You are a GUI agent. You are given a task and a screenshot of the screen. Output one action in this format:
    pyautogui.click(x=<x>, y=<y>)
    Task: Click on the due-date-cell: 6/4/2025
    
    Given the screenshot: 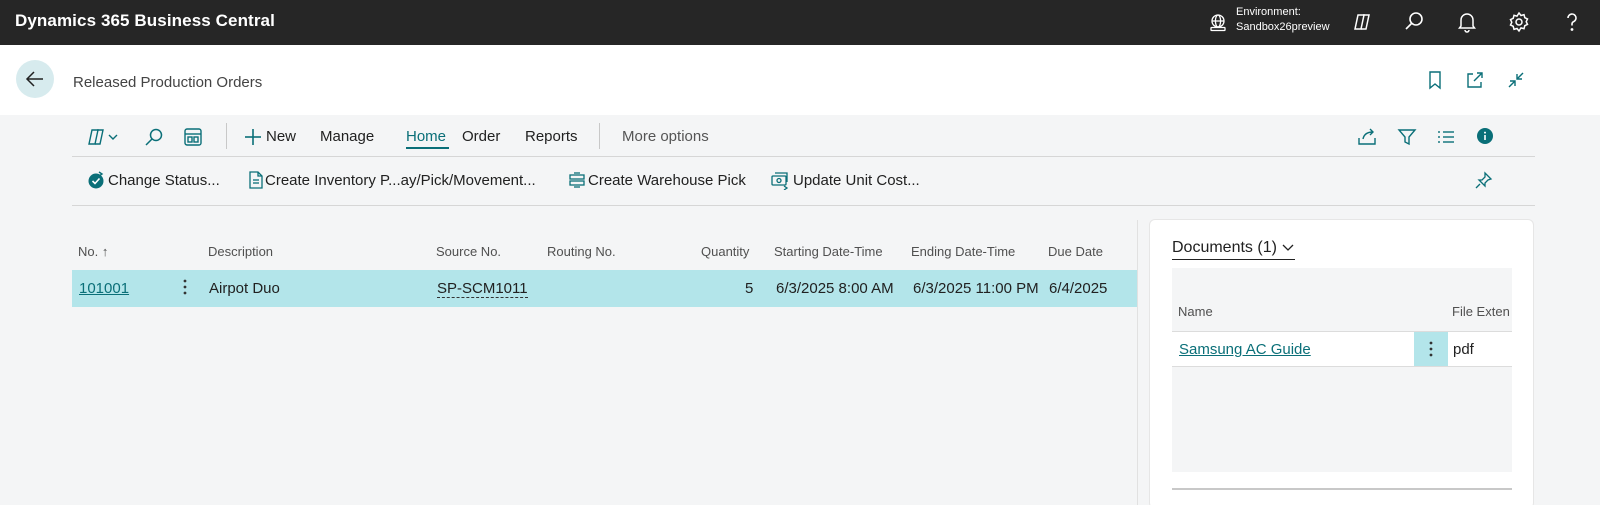 What is the action you would take?
    pyautogui.click(x=1078, y=288)
    